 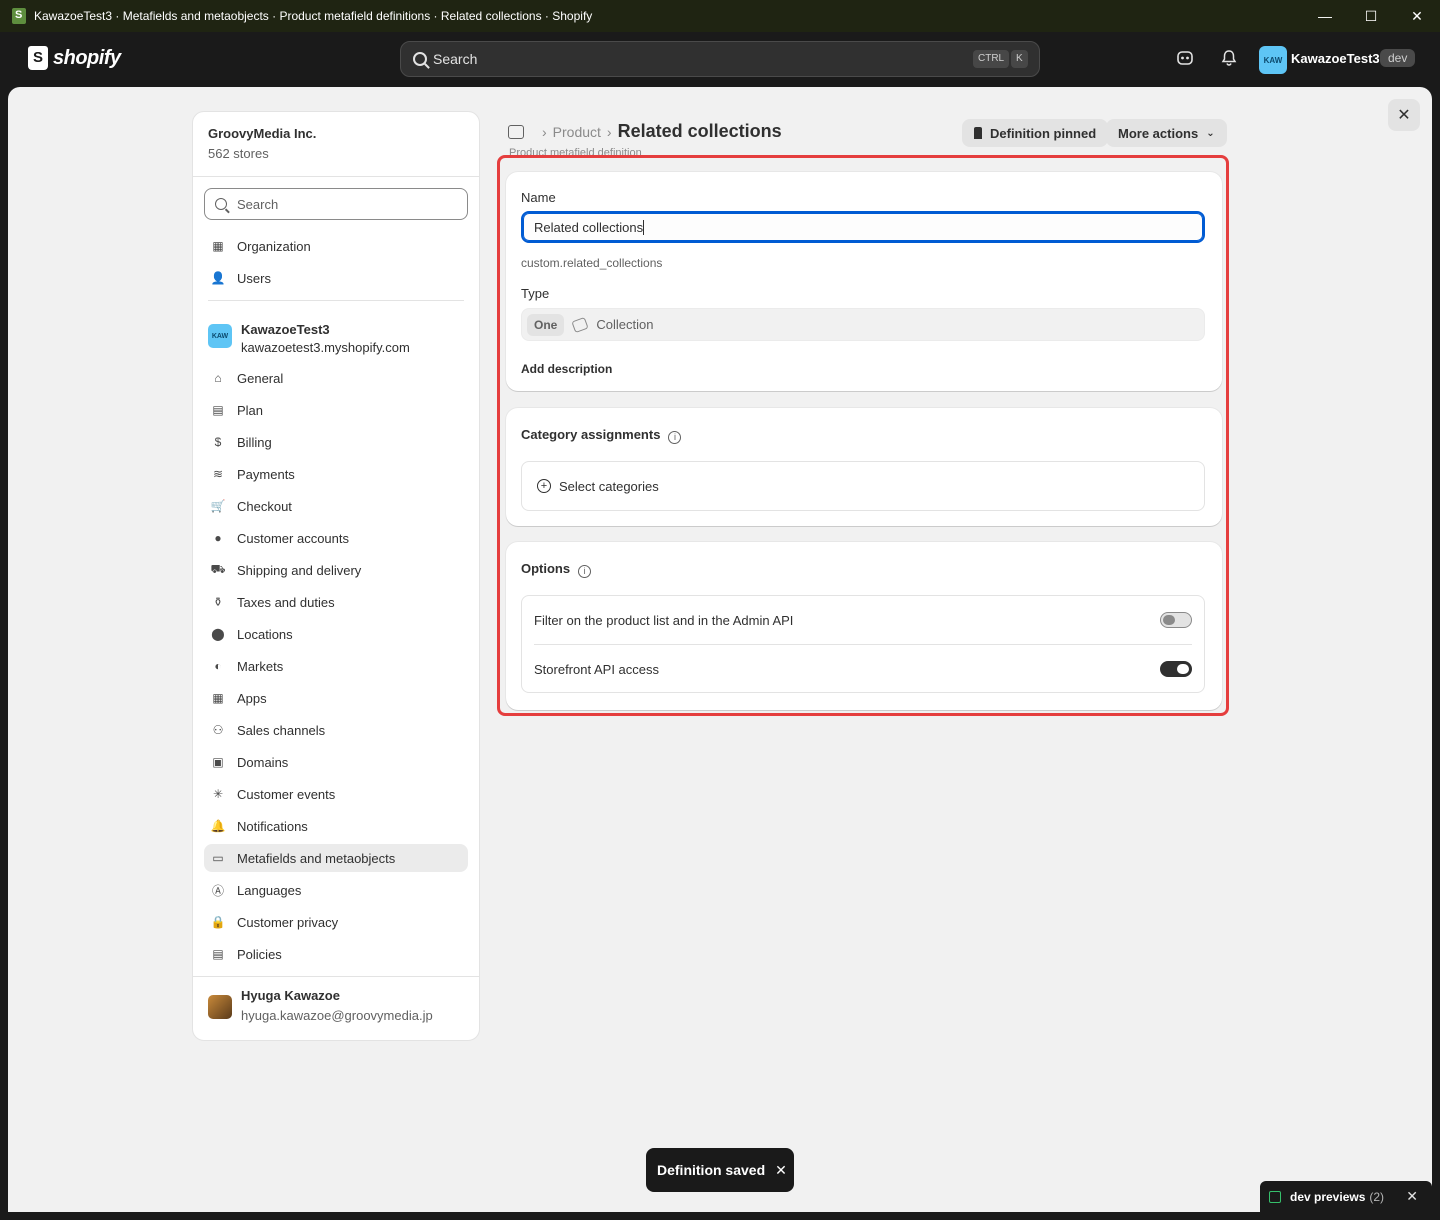 What do you see at coordinates (262, 133) in the screenshot?
I see `org-name: GroovyMedia Inc.` at bounding box center [262, 133].